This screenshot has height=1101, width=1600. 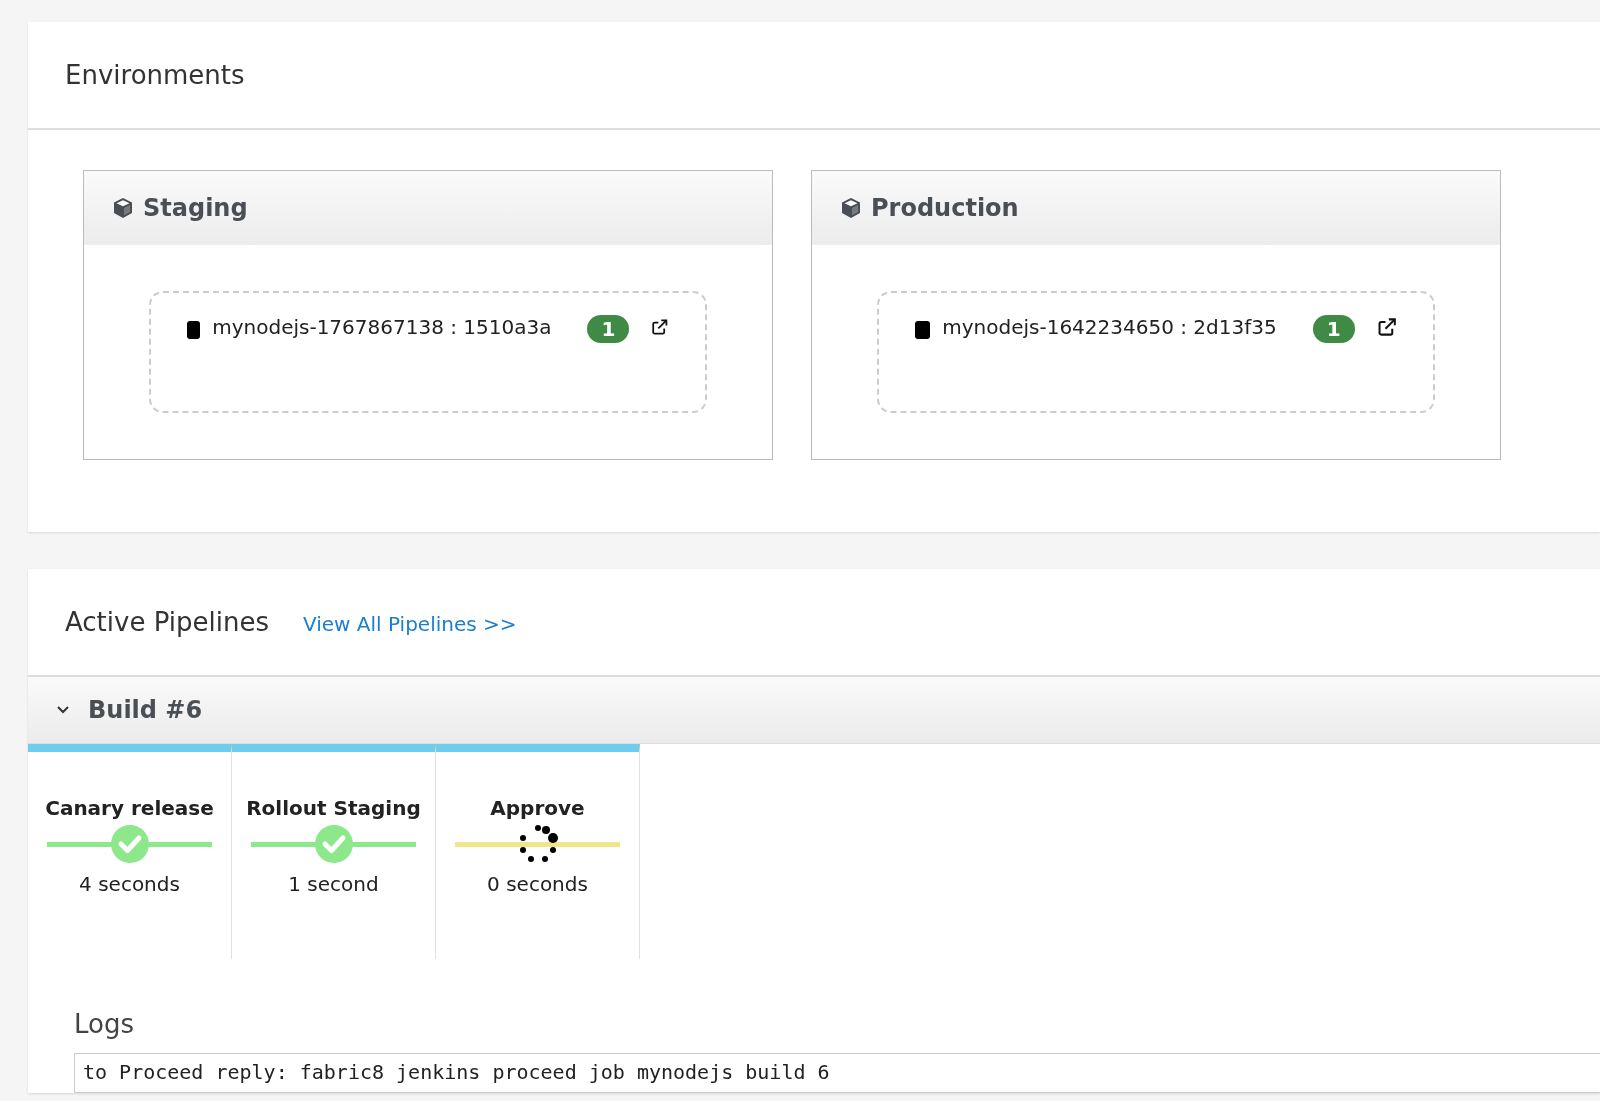 What do you see at coordinates (104, 1024) in the screenshot?
I see `logs-title: Logs` at bounding box center [104, 1024].